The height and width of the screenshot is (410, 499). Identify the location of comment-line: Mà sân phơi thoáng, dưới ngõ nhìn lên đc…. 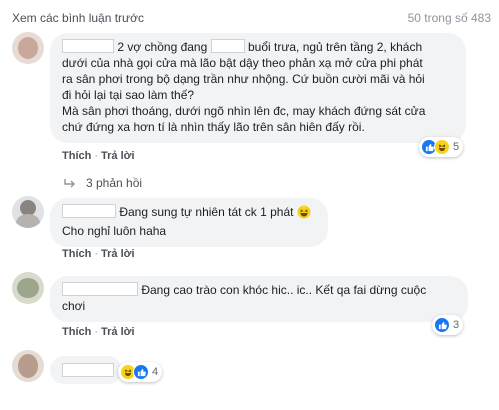
(244, 111).